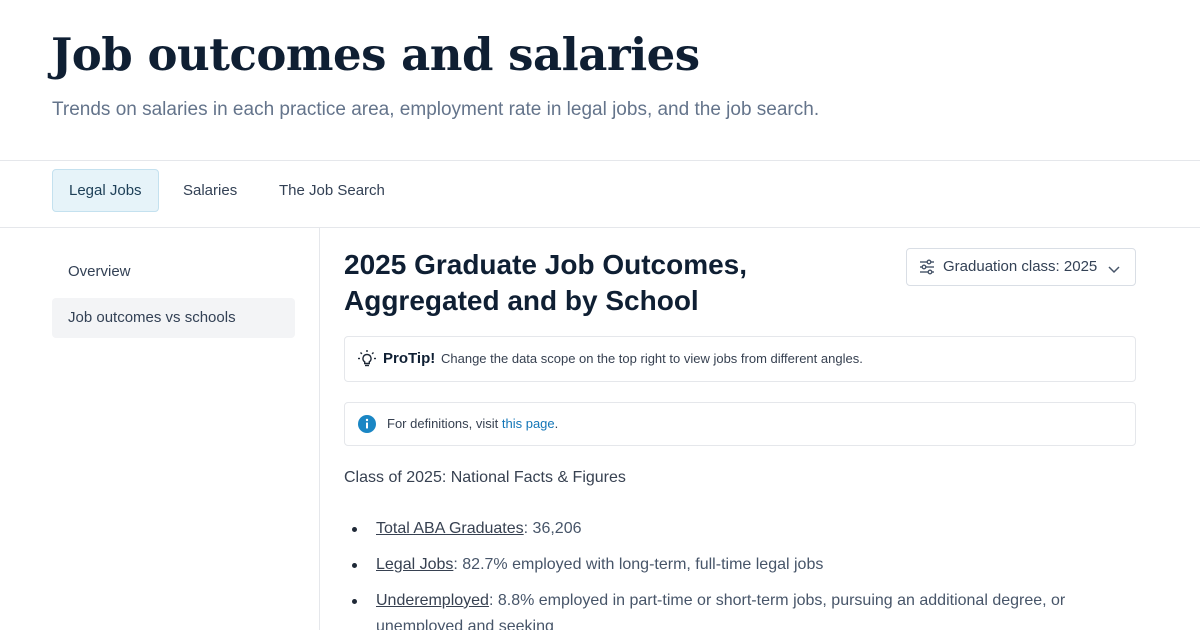 The height and width of the screenshot is (630, 1200). What do you see at coordinates (450, 528) in the screenshot?
I see `fact-term-total-aba-graduates: Total ABA Graduates` at bounding box center [450, 528].